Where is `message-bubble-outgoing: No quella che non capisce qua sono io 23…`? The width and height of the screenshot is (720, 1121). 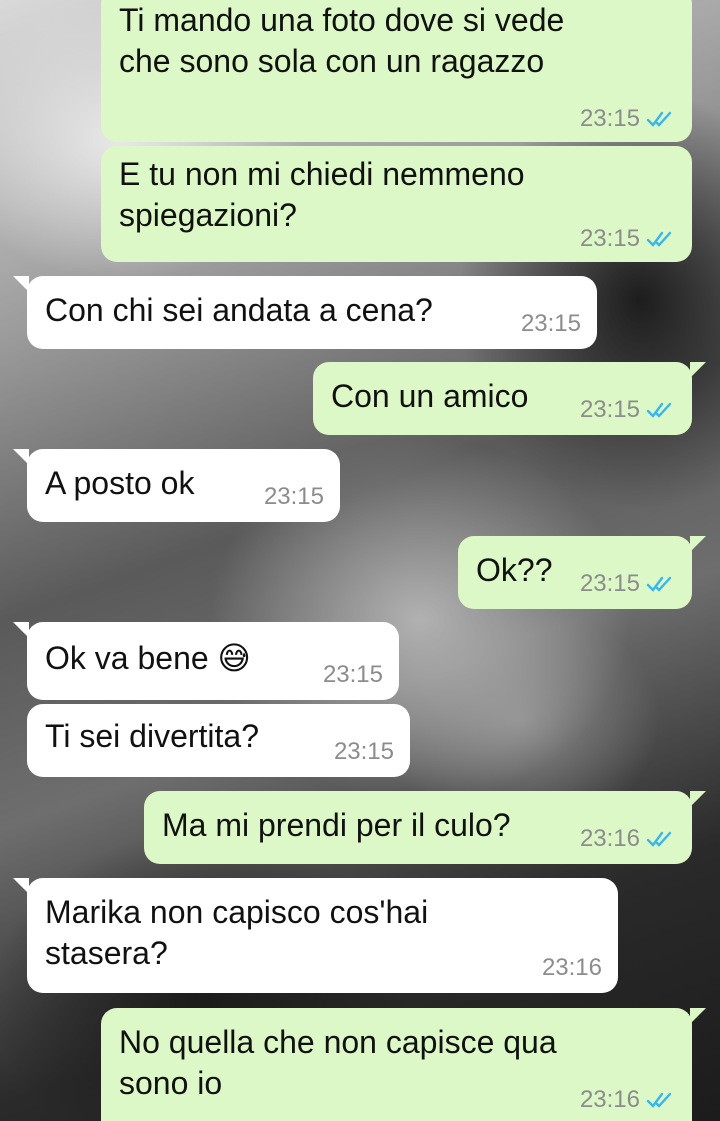
message-bubble-outgoing: No quella che non capisce qua sono io 23… is located at coordinates (403, 1064).